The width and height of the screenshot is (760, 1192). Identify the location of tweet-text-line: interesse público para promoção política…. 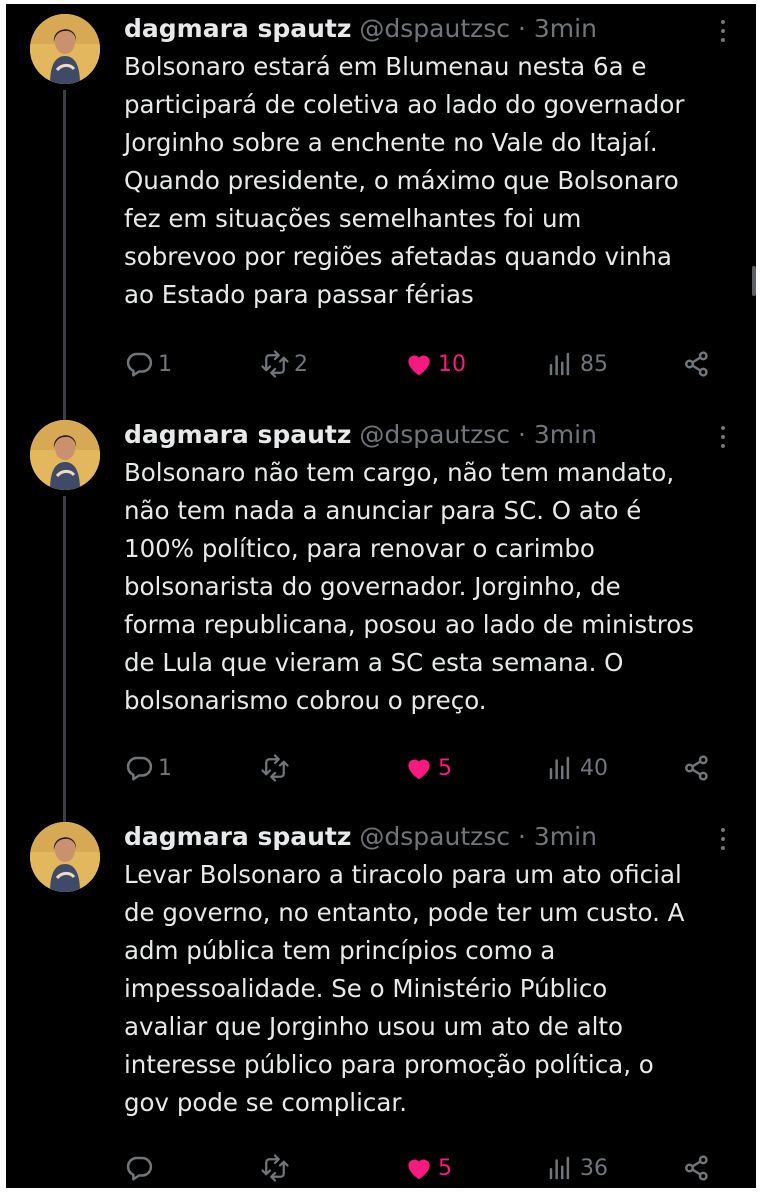
(389, 1064).